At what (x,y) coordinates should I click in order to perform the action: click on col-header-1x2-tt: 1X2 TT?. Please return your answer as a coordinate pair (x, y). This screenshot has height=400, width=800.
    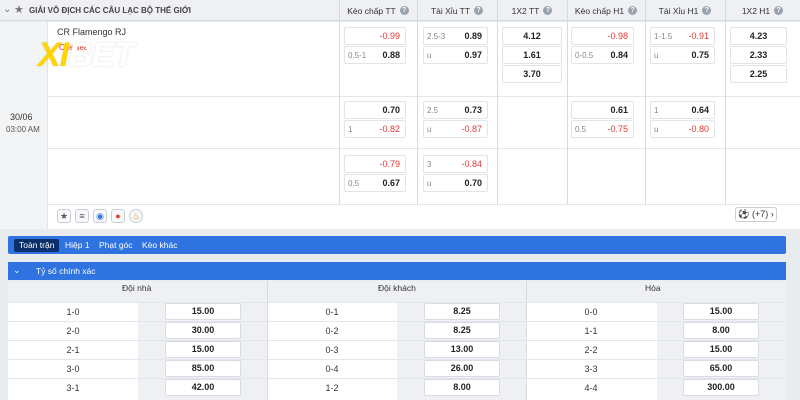
    Looking at the image, I should click on (532, 10).